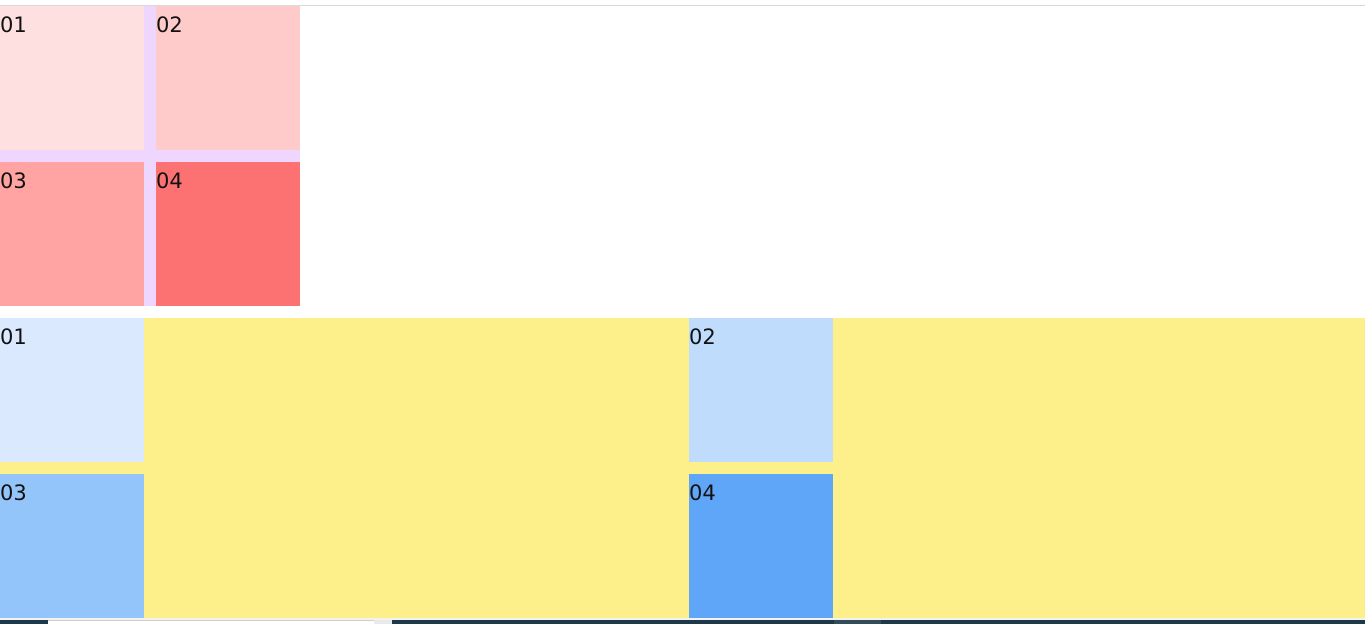  I want to click on taskbar-start-area, so click(24, 622).